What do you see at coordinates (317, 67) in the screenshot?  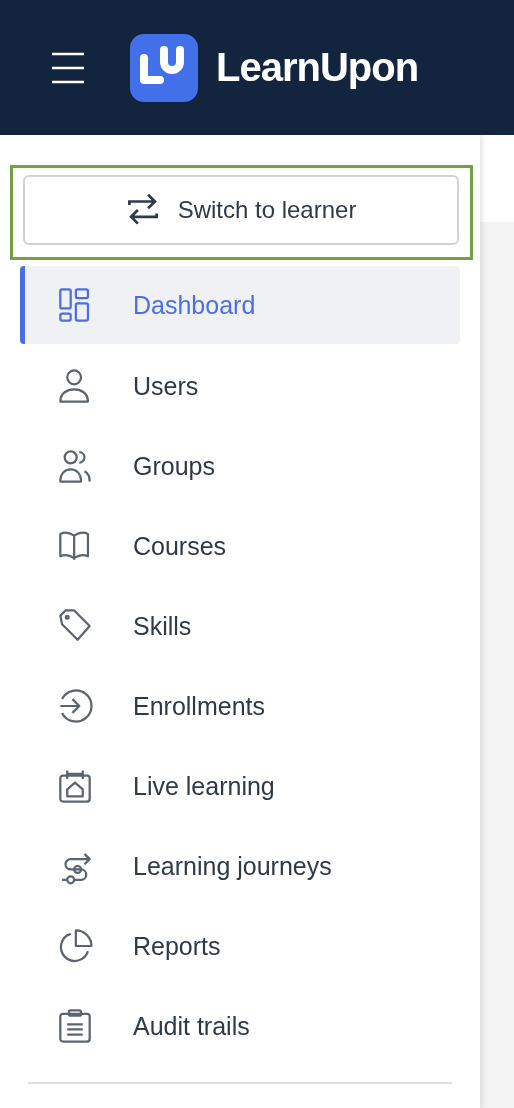 I see `brand-name: LearnUpon` at bounding box center [317, 67].